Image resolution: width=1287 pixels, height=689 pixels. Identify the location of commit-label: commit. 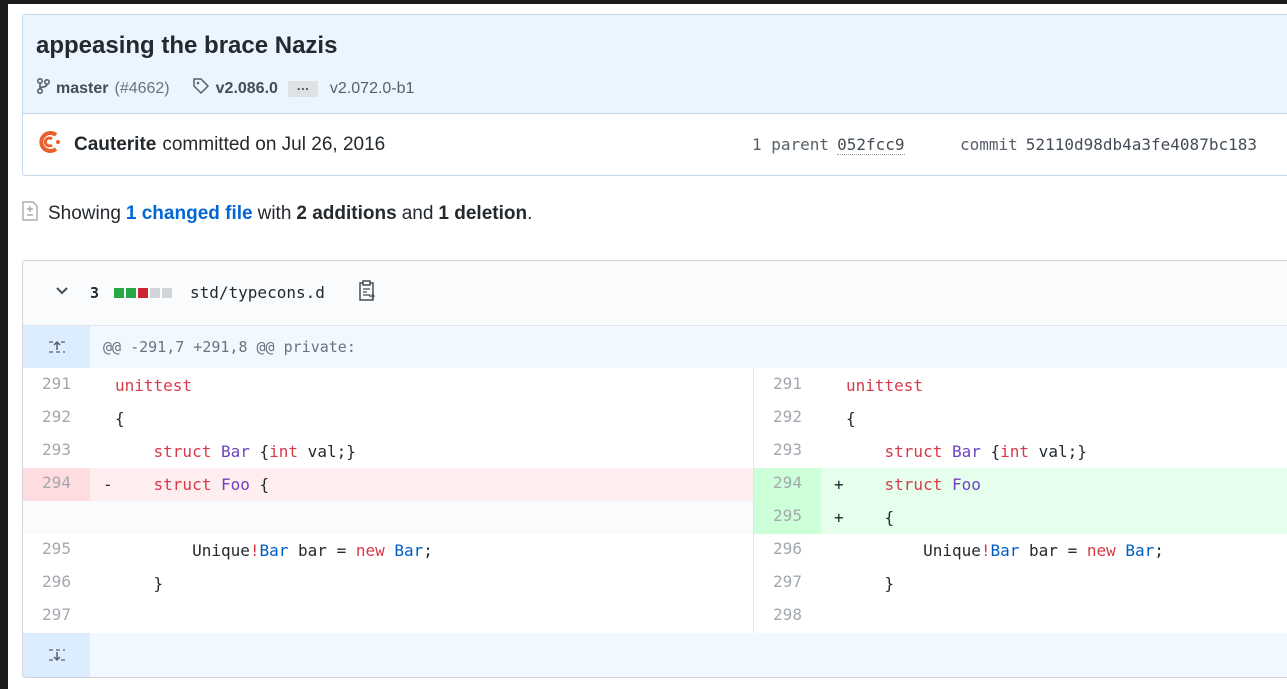
(989, 144).